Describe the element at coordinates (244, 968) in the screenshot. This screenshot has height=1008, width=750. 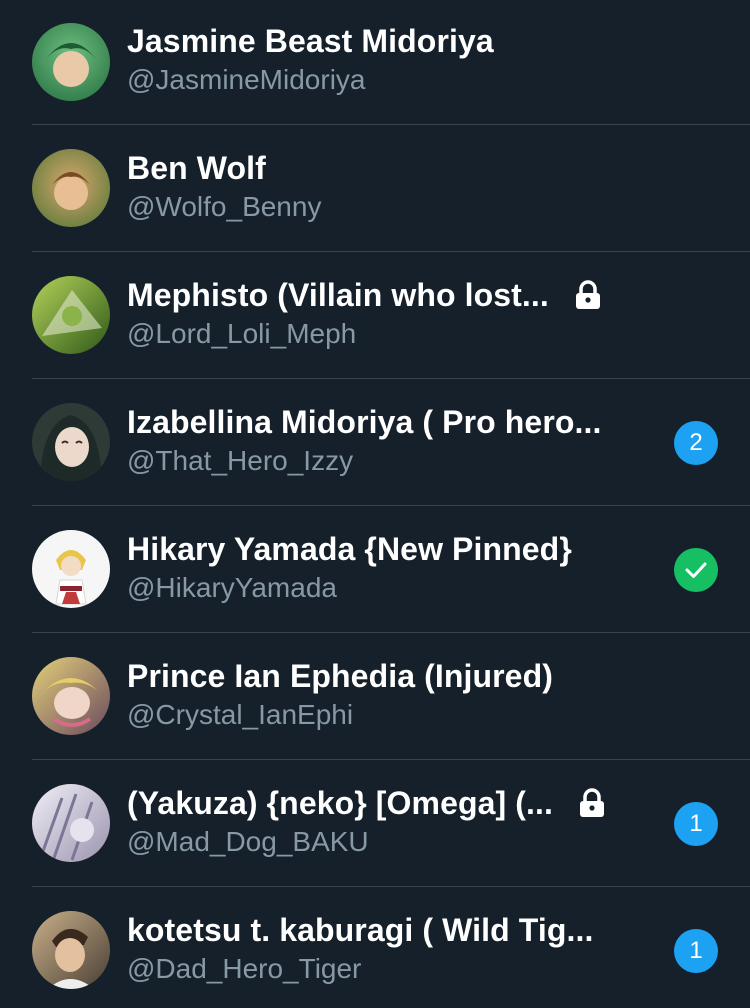
I see `account-handle: @Dad_Hero_Tiger` at that location.